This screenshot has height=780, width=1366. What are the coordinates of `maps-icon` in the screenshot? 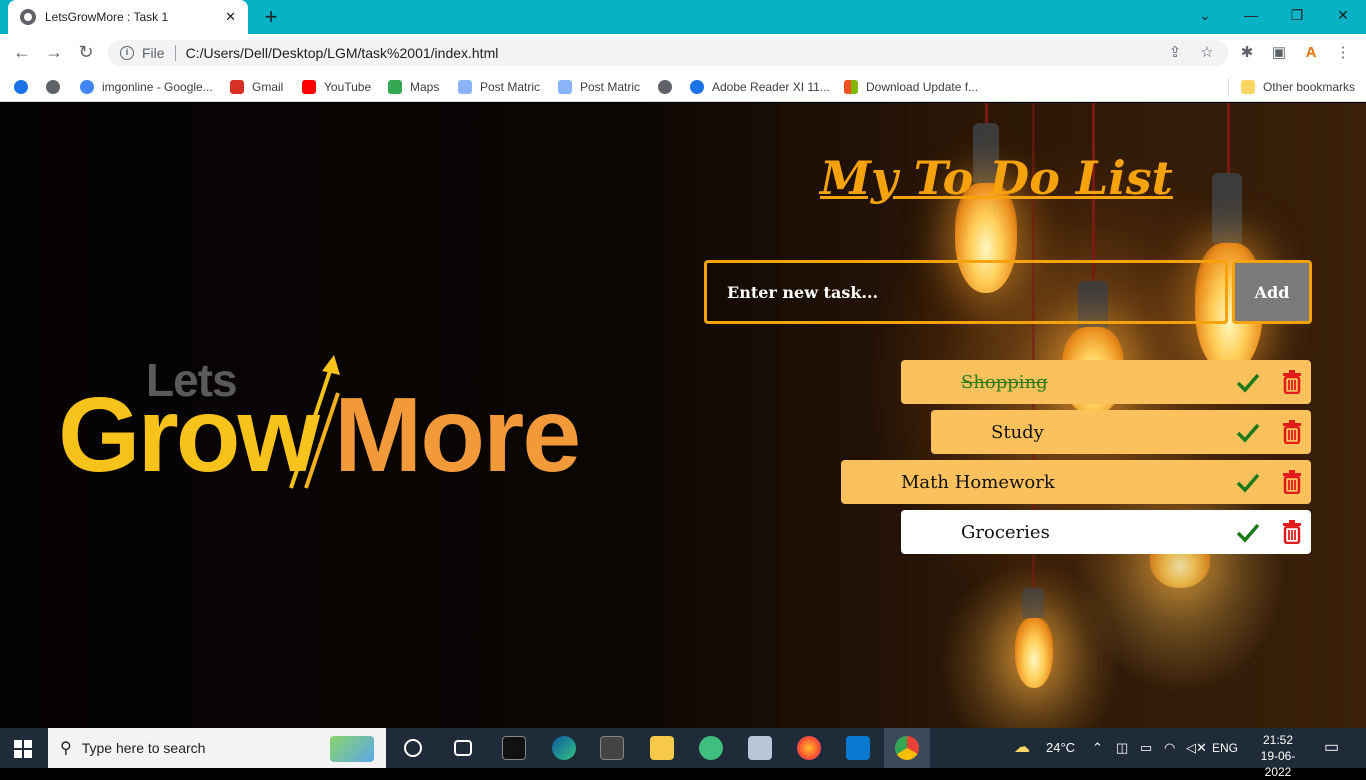 It's located at (395, 87).